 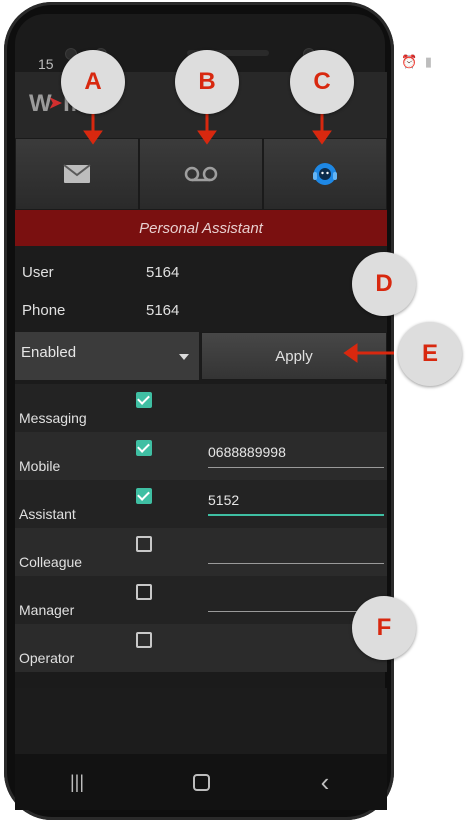 What do you see at coordinates (207, 82) in the screenshot?
I see `callout-b: B` at bounding box center [207, 82].